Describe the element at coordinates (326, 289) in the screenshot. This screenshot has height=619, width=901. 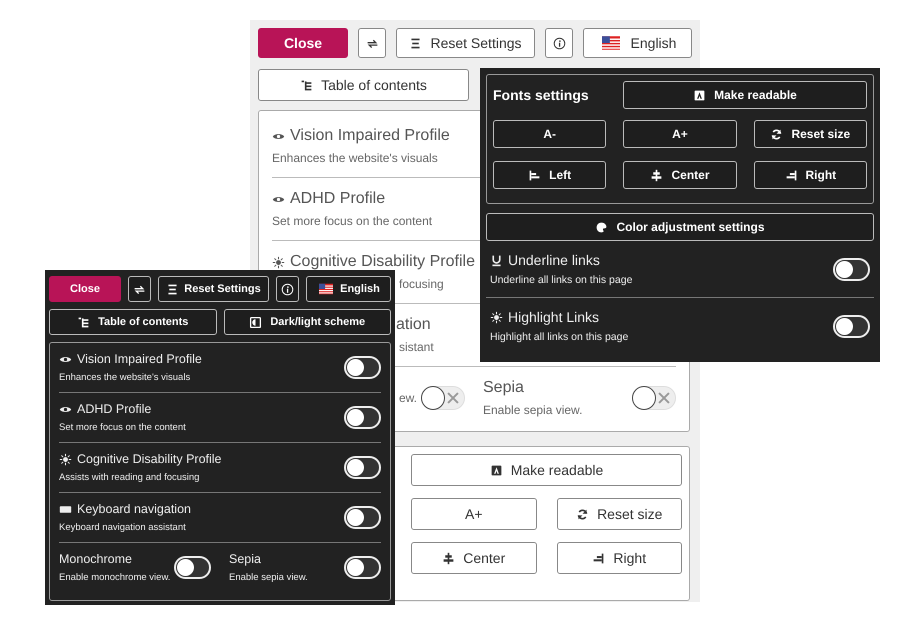
I see `us-flag-icon` at that location.